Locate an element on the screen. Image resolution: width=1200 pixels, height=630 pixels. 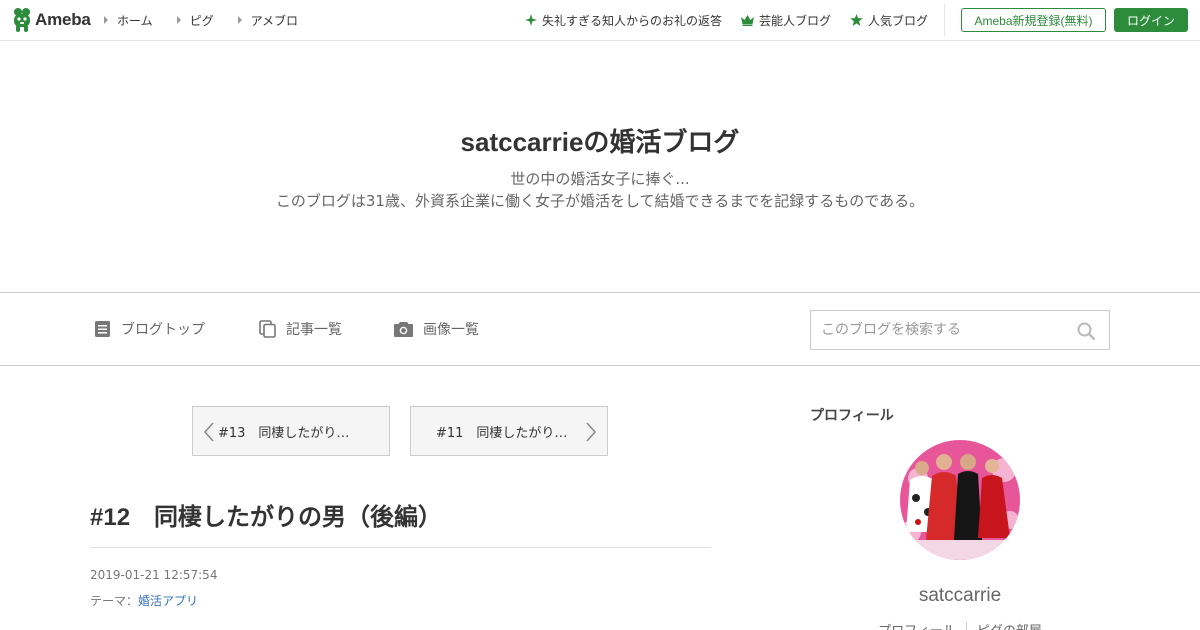
logo-text: Ameba is located at coordinates (63, 19).